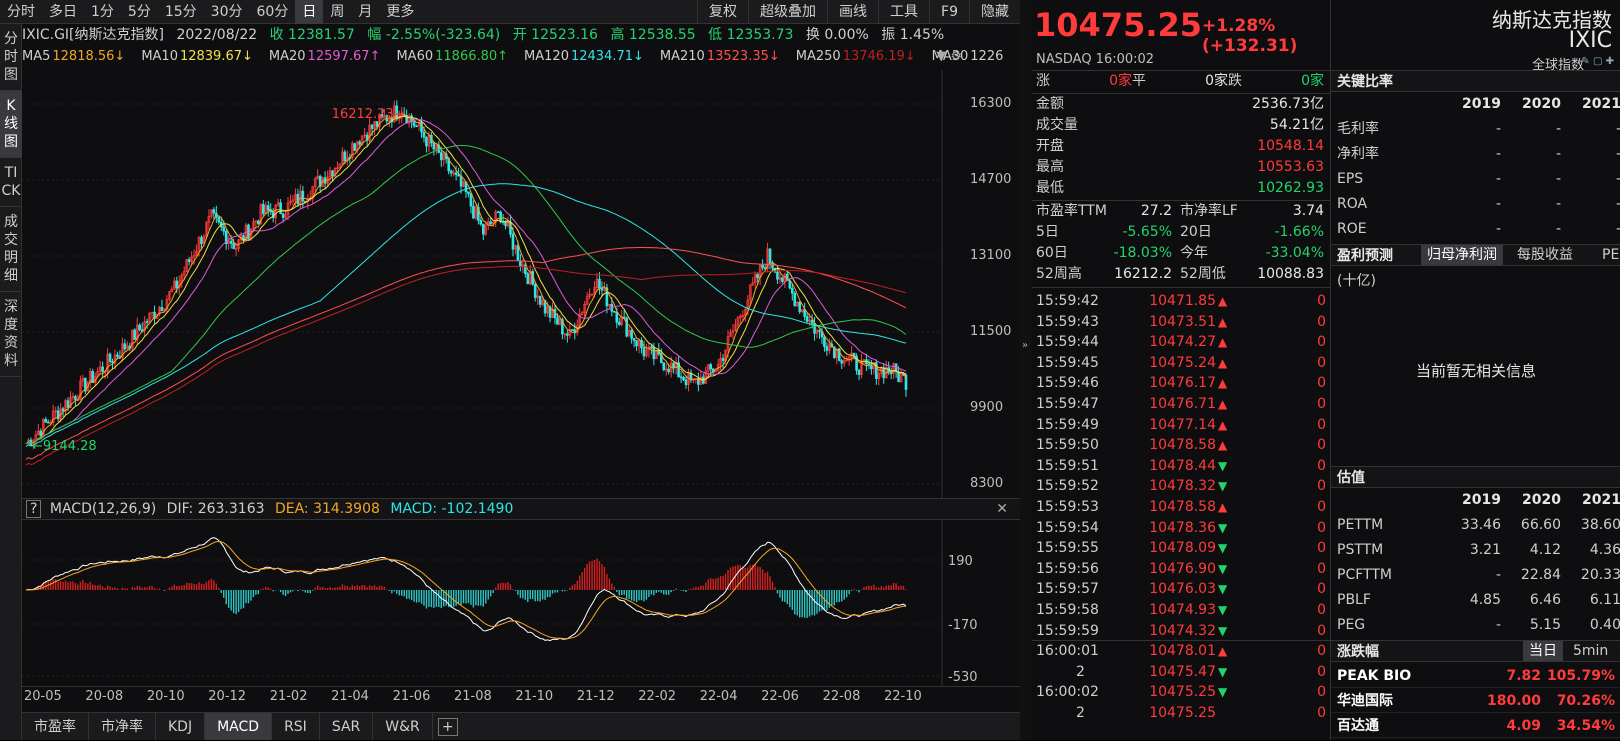 The height and width of the screenshot is (741, 1620). Describe the element at coordinates (365, 12) in the screenshot. I see `period-tab-9: 月` at that location.